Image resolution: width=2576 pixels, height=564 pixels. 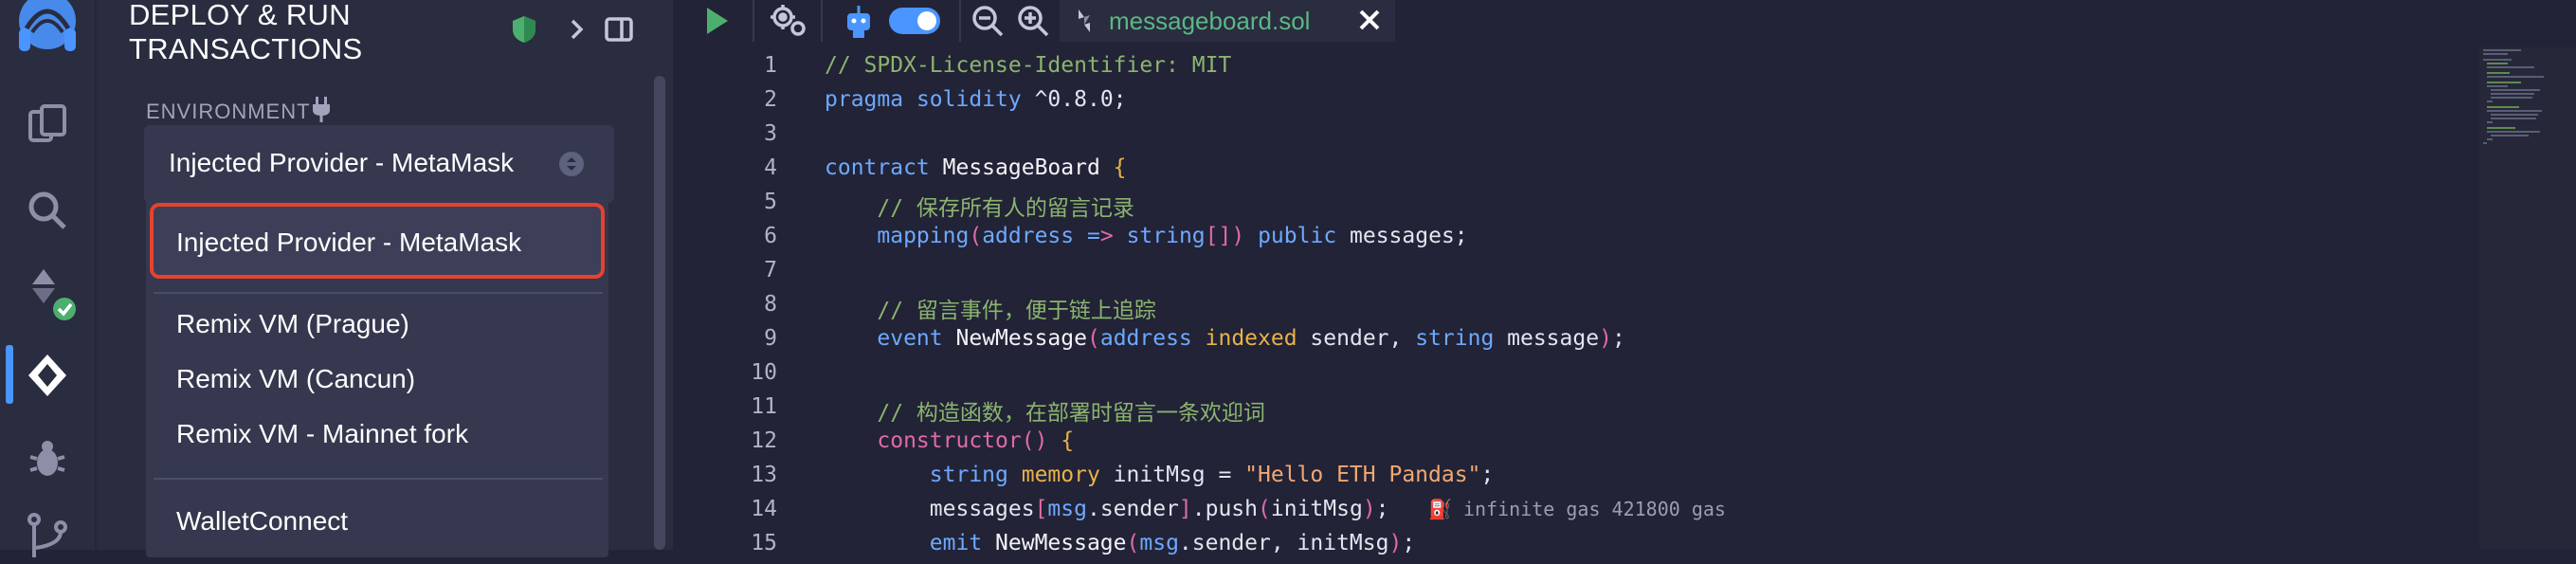 I want to click on search-icon, so click(x=47, y=210).